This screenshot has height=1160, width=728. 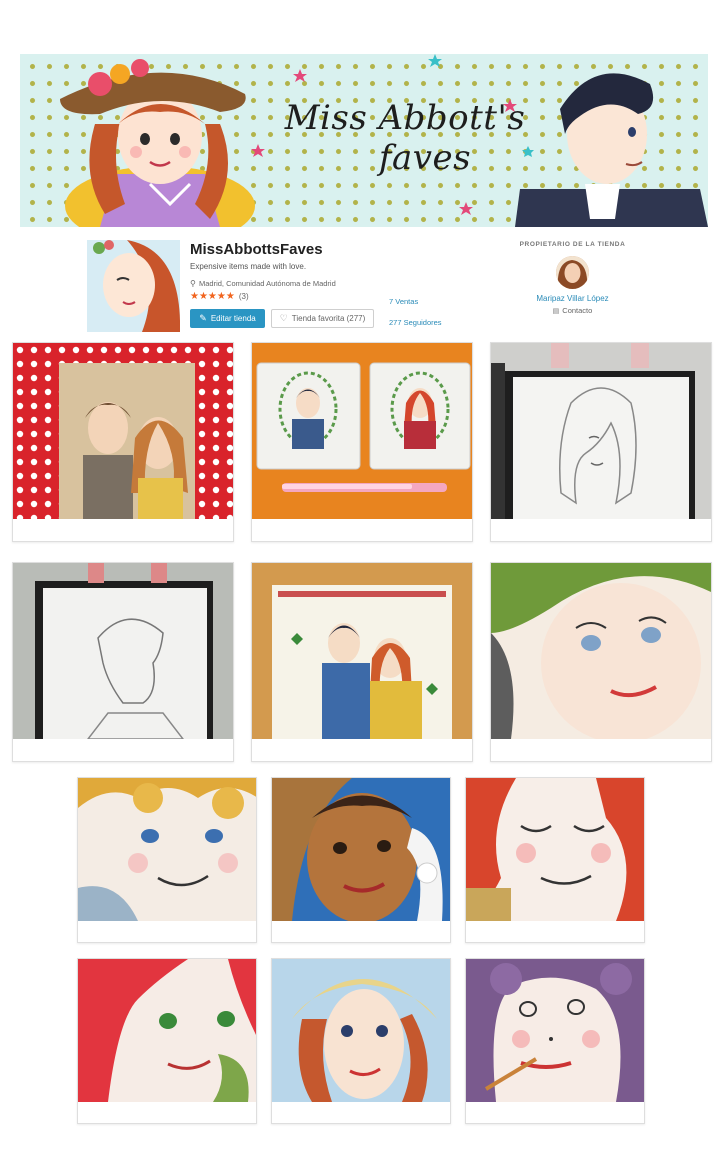 I want to click on pencil-icon: ✎, so click(x=203, y=318).